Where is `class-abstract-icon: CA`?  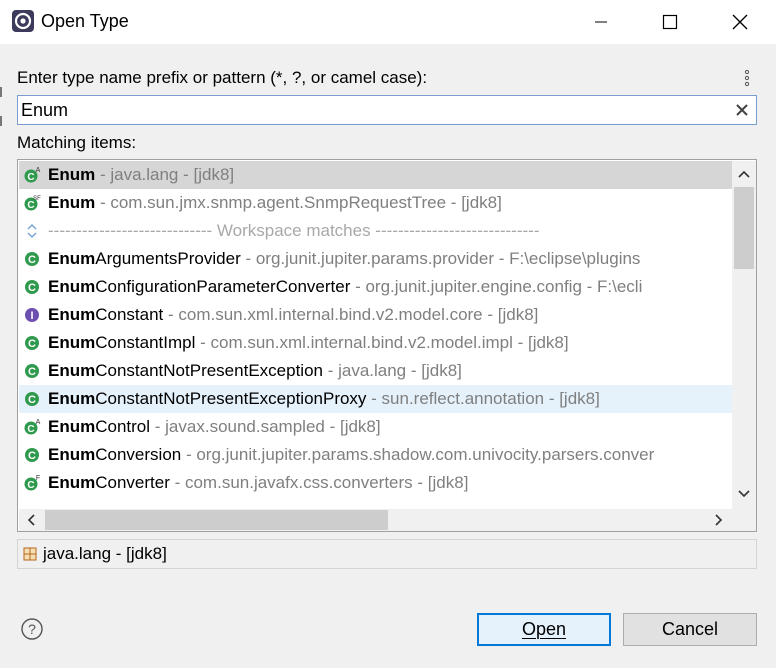 class-abstract-icon: CA is located at coordinates (32, 175).